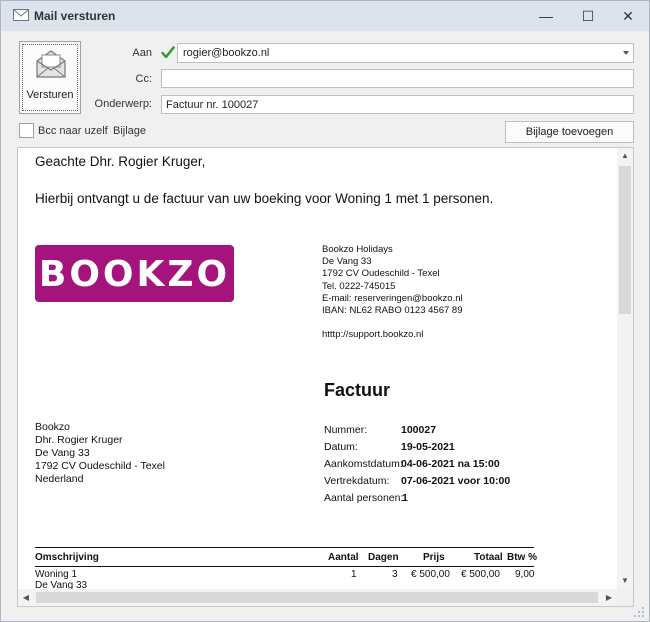 This screenshot has width=650, height=622. Describe the element at coordinates (626, 53) in the screenshot. I see `chevron-down-icon` at that location.